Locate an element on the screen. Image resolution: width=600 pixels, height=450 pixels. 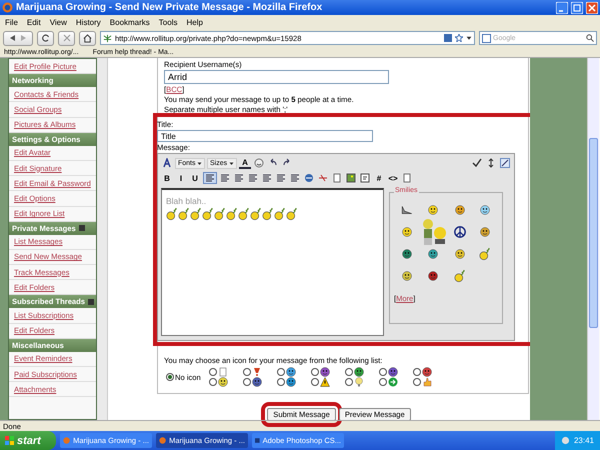
spellcheck-button is located at coordinates (477, 163).